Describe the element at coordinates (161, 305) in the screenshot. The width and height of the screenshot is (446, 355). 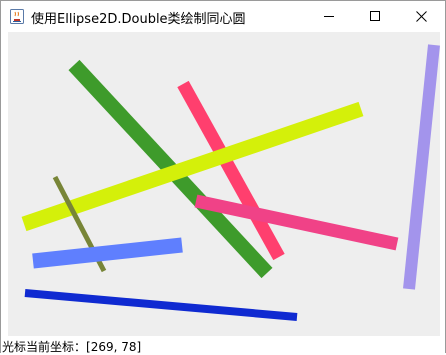
I see `navy-line` at that location.